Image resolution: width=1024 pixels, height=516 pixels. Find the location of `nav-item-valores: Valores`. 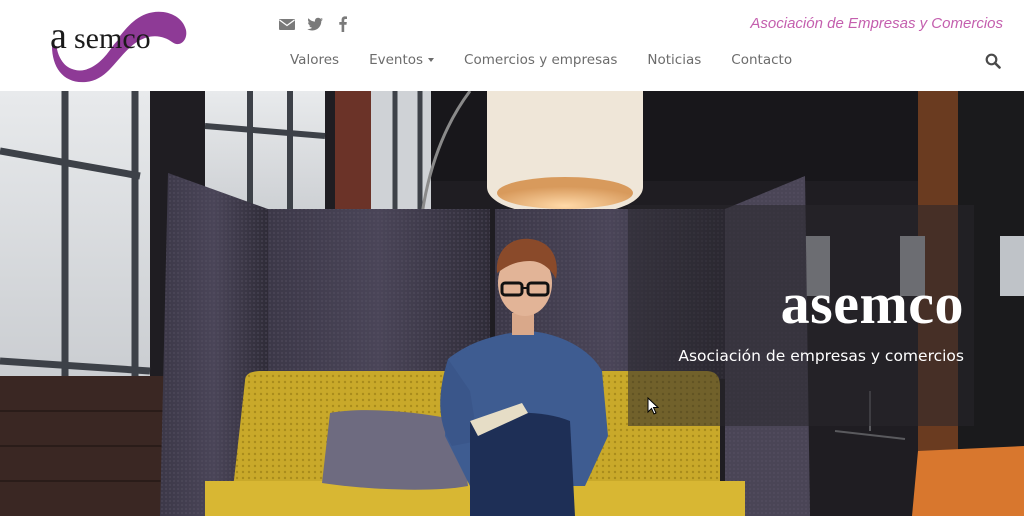

nav-item-valores: Valores is located at coordinates (314, 60).